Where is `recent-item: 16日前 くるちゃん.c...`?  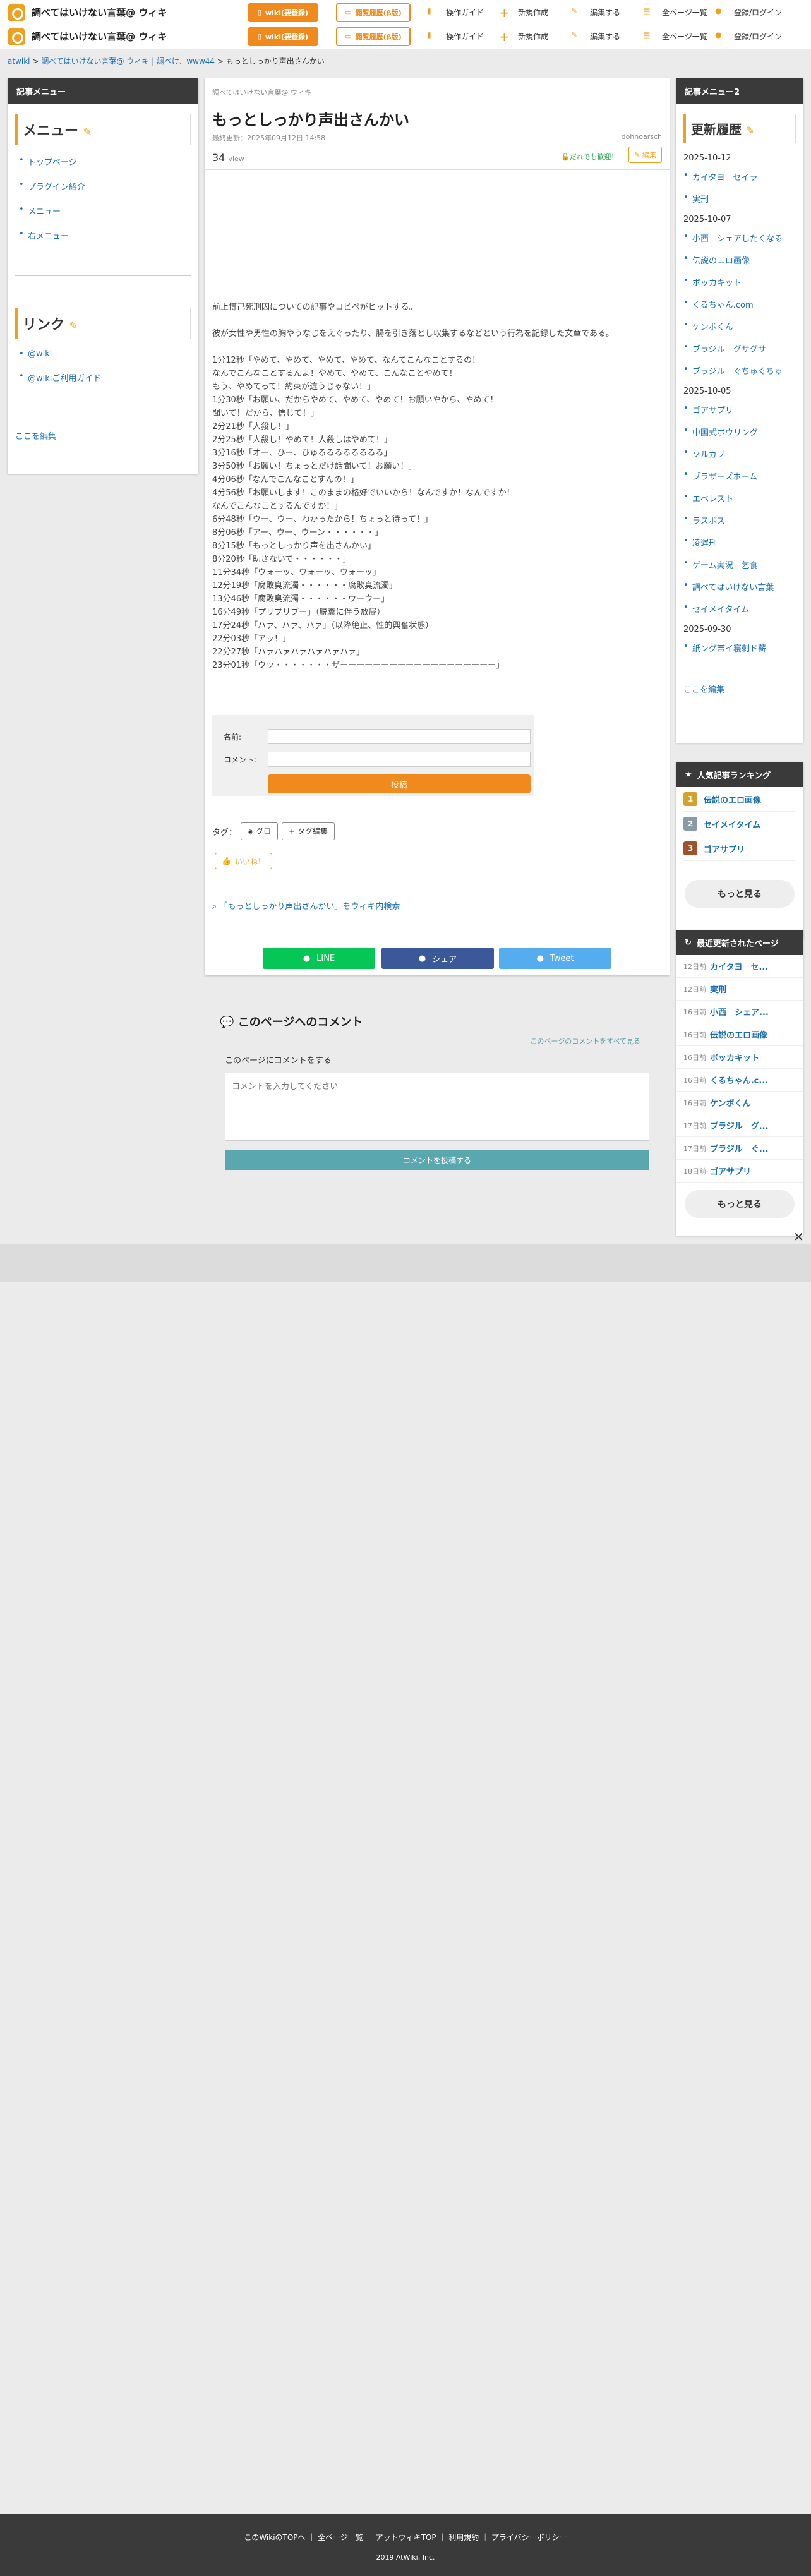 recent-item: 16日前 くるちゃん.c... is located at coordinates (739, 1080).